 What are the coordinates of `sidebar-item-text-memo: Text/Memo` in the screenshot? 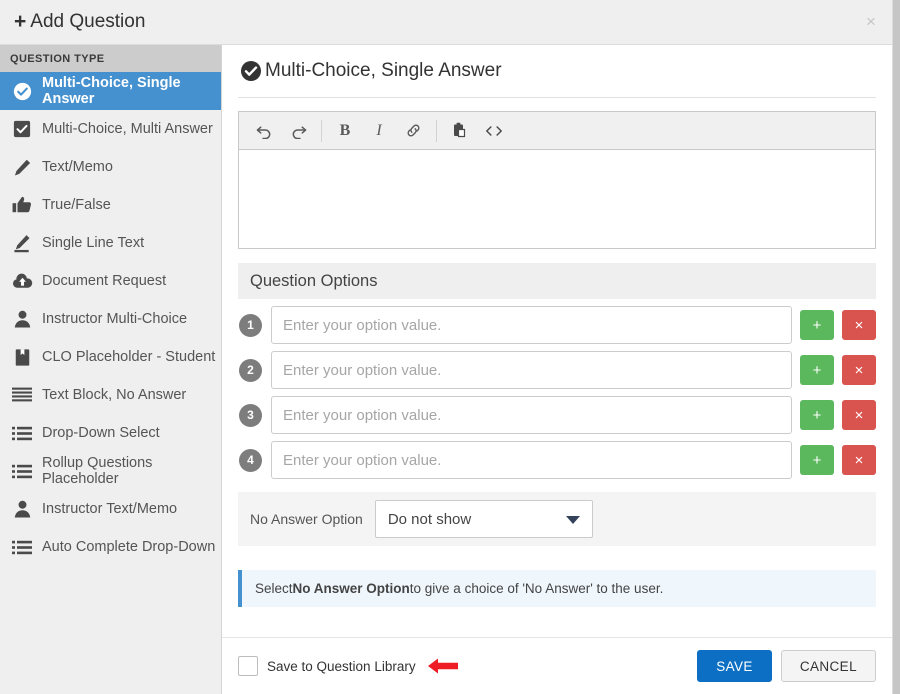 It's located at (110, 167).